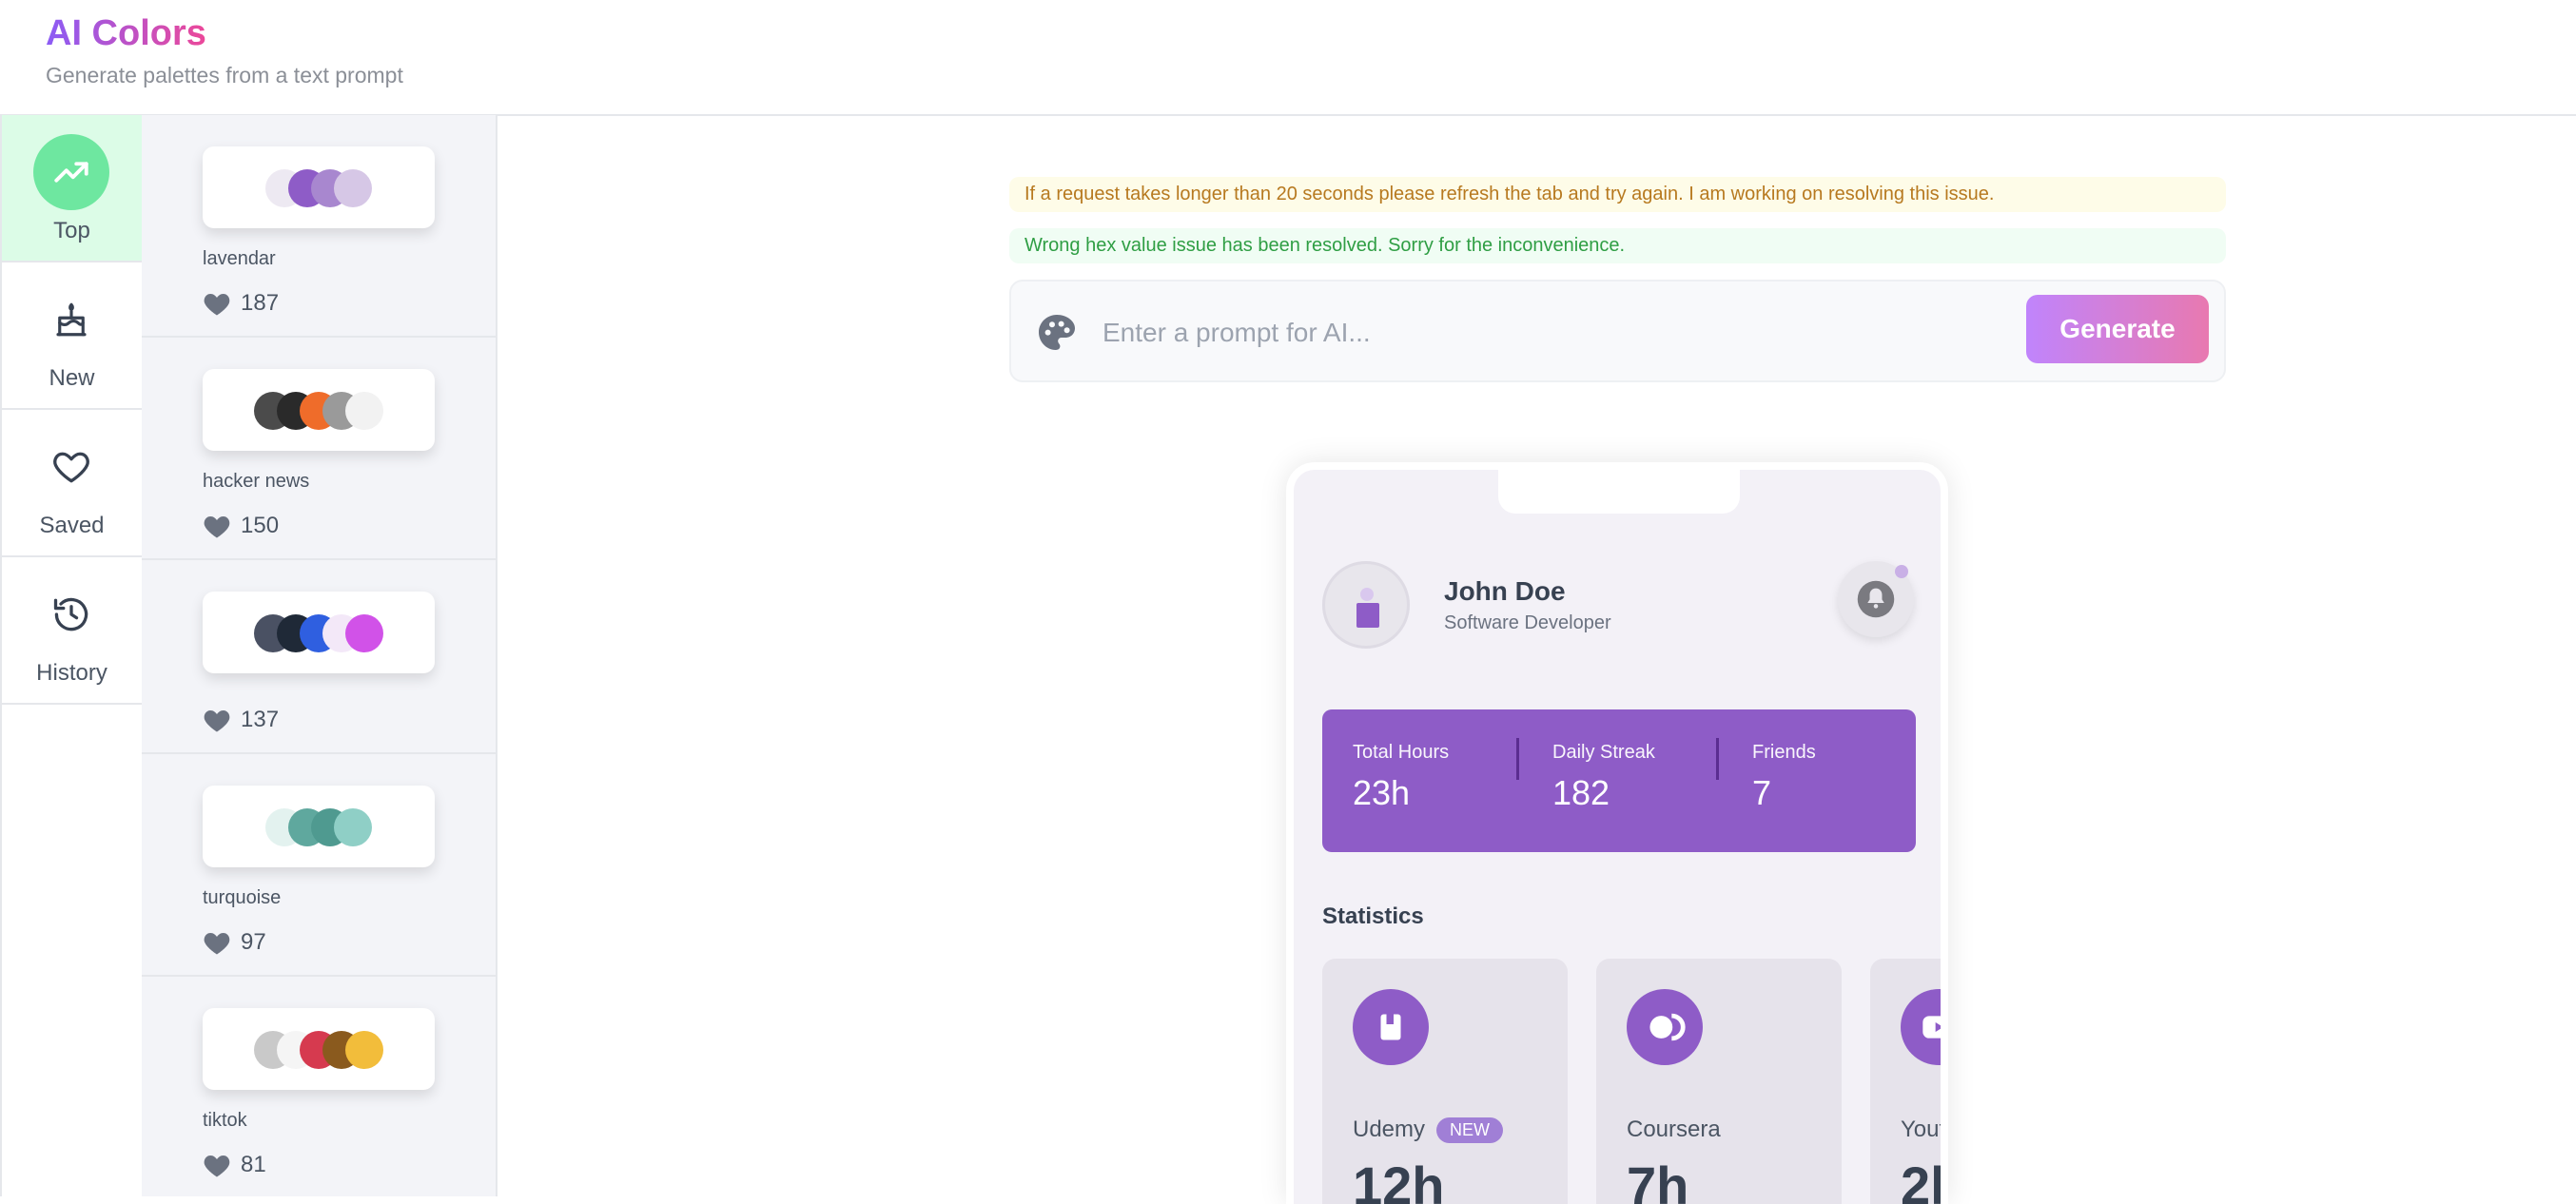 This screenshot has height=1204, width=2576. Describe the element at coordinates (1367, 615) in the screenshot. I see `avatar-body` at that location.